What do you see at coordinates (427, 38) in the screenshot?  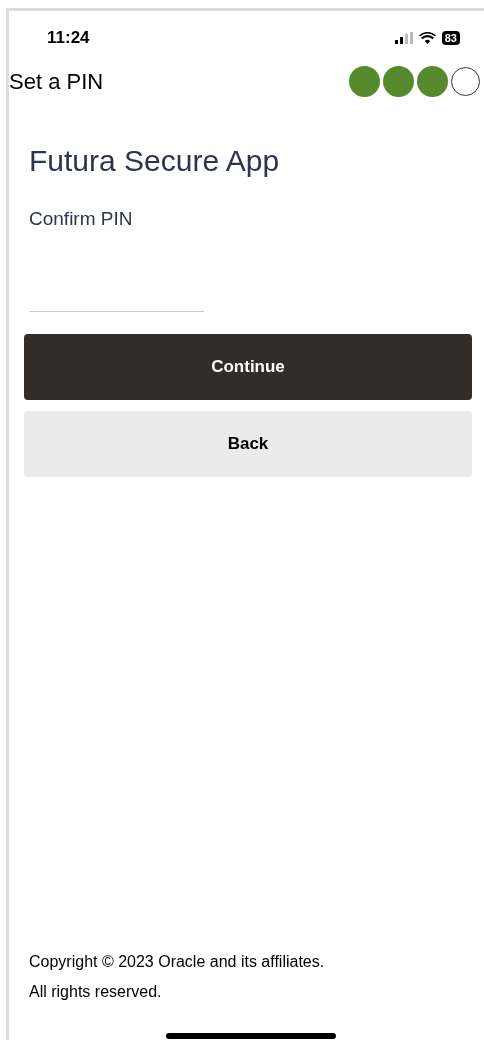 I see `wifi-icon` at bounding box center [427, 38].